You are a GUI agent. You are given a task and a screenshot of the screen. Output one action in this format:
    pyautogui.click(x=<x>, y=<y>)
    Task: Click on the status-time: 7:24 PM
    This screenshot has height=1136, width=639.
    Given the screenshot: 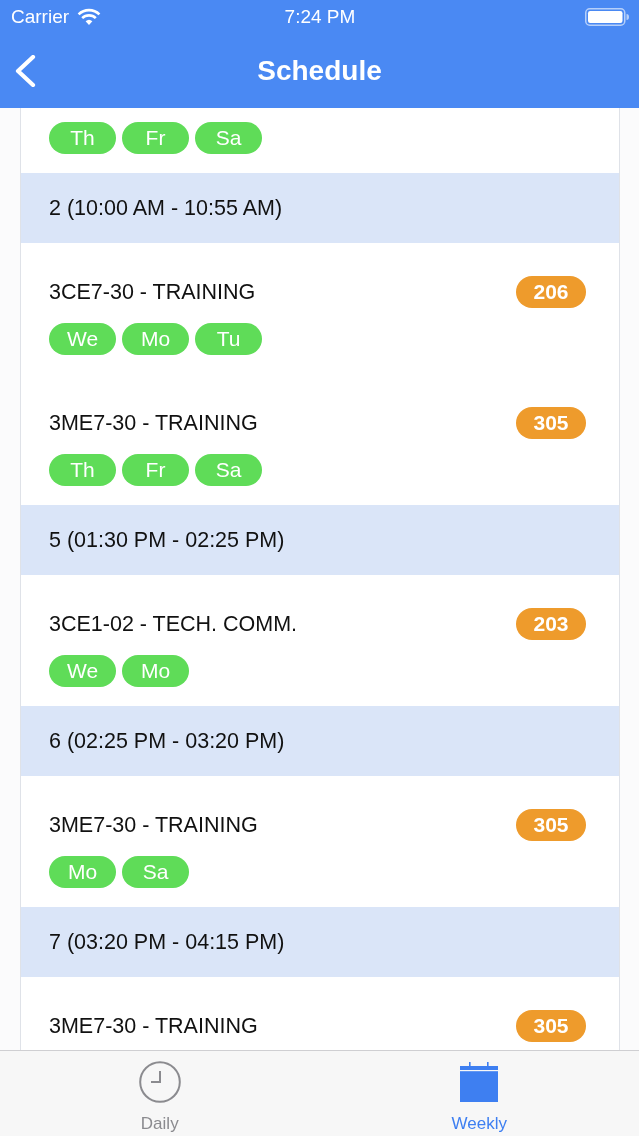 What is the action you would take?
    pyautogui.click(x=320, y=16)
    